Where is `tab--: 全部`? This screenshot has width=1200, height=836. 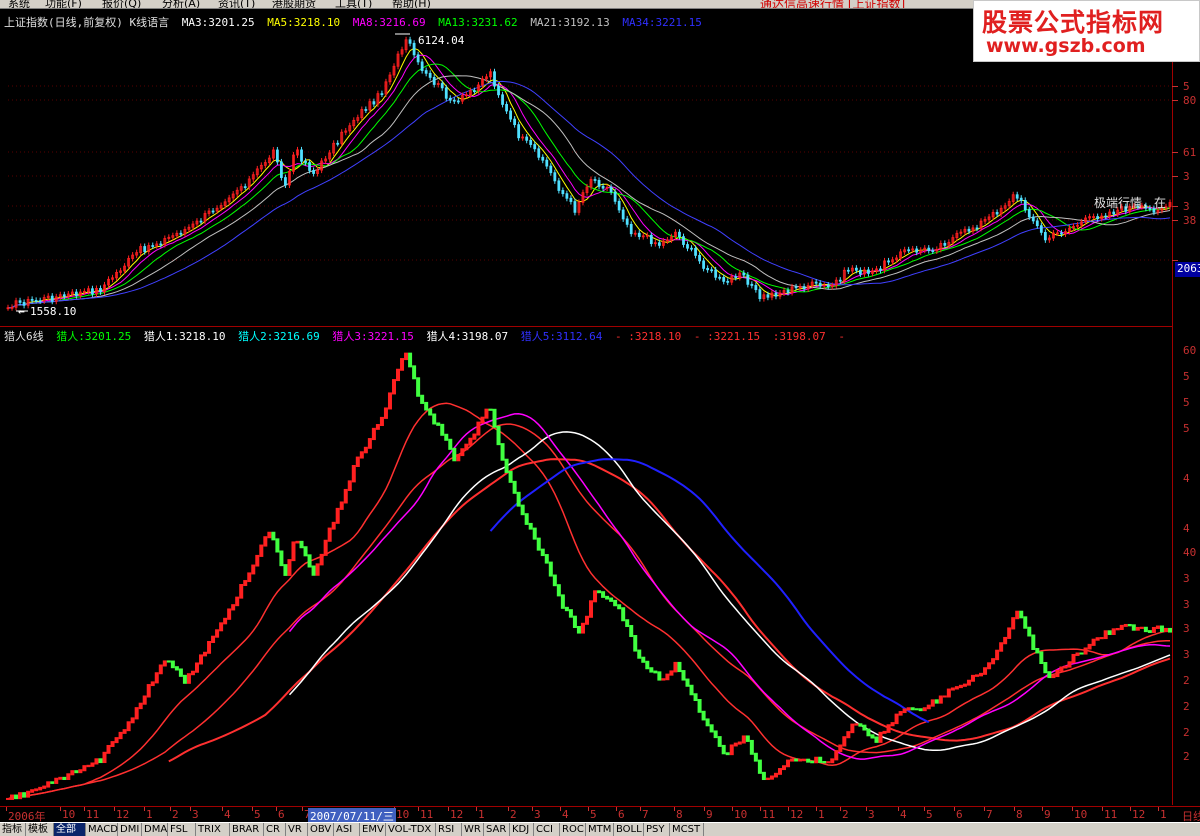 tab--: 全部 is located at coordinates (70, 829).